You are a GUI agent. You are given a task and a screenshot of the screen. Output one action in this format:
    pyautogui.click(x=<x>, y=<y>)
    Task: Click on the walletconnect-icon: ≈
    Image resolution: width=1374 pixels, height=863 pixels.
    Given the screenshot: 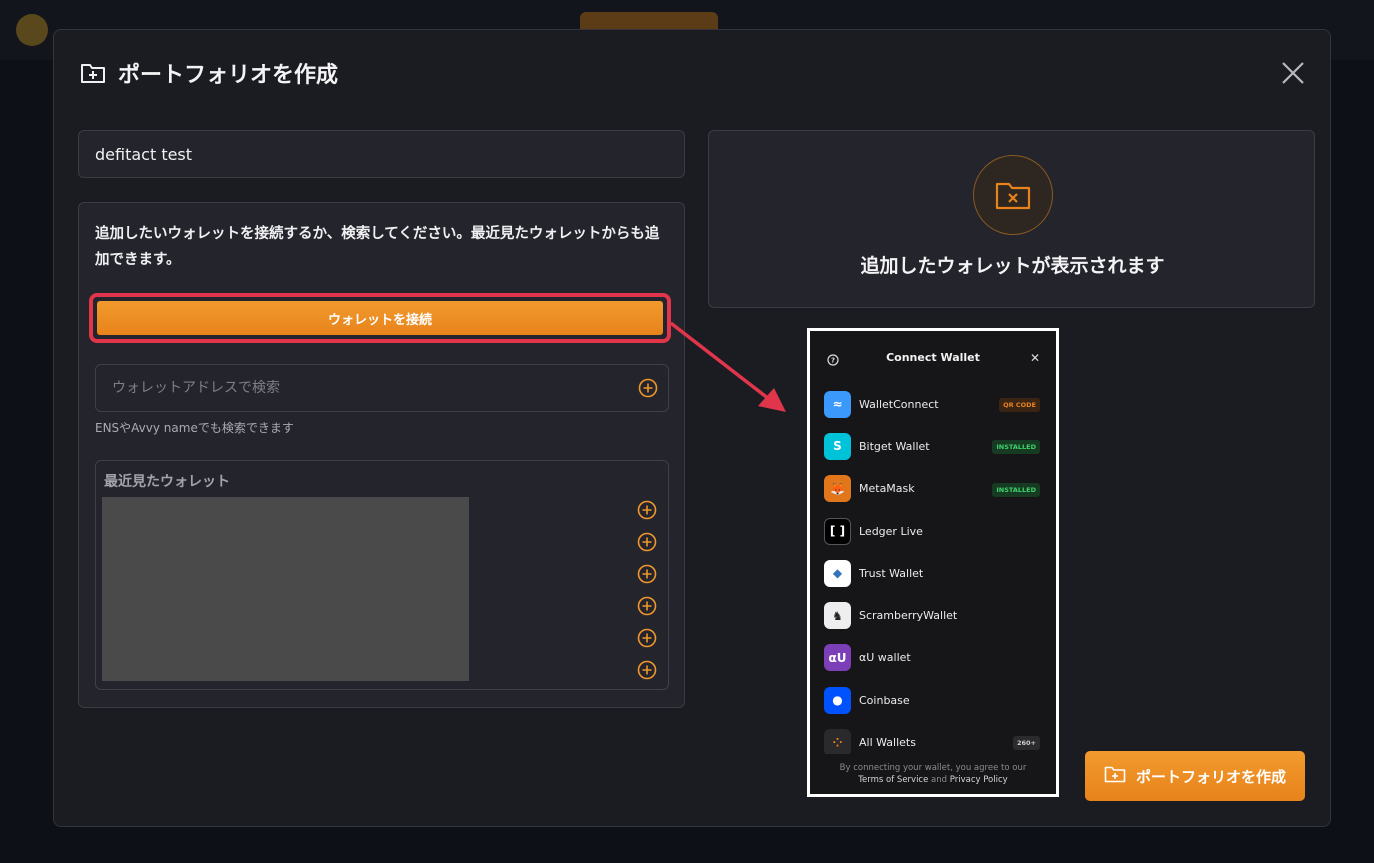 What is the action you would take?
    pyautogui.click(x=837, y=404)
    